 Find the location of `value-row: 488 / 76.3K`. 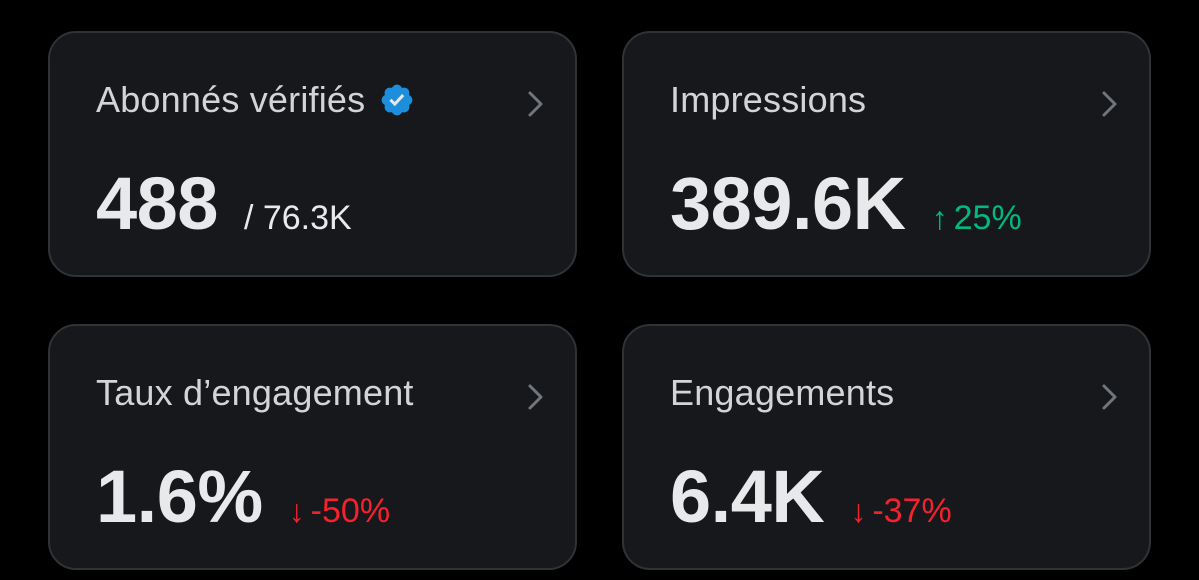

value-row: 488 / 76.3K is located at coordinates (224, 203).